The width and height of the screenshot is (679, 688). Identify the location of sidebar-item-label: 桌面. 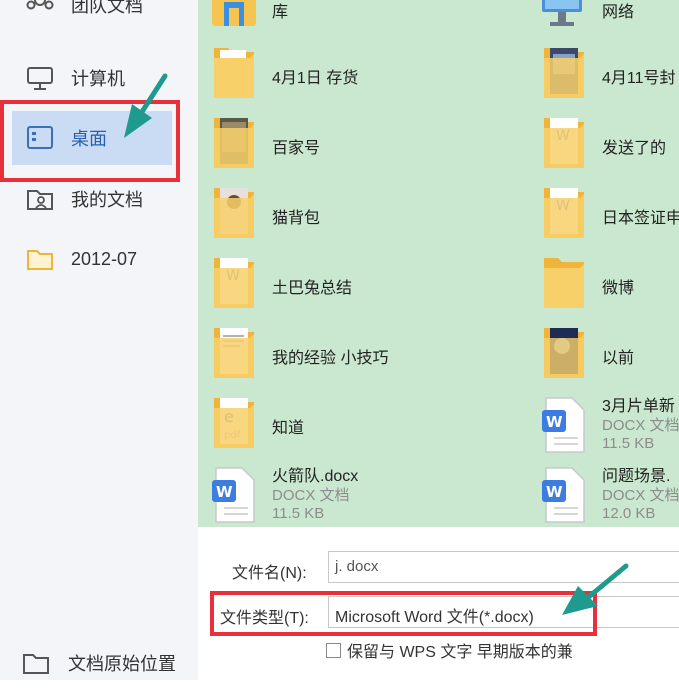
(89, 139).